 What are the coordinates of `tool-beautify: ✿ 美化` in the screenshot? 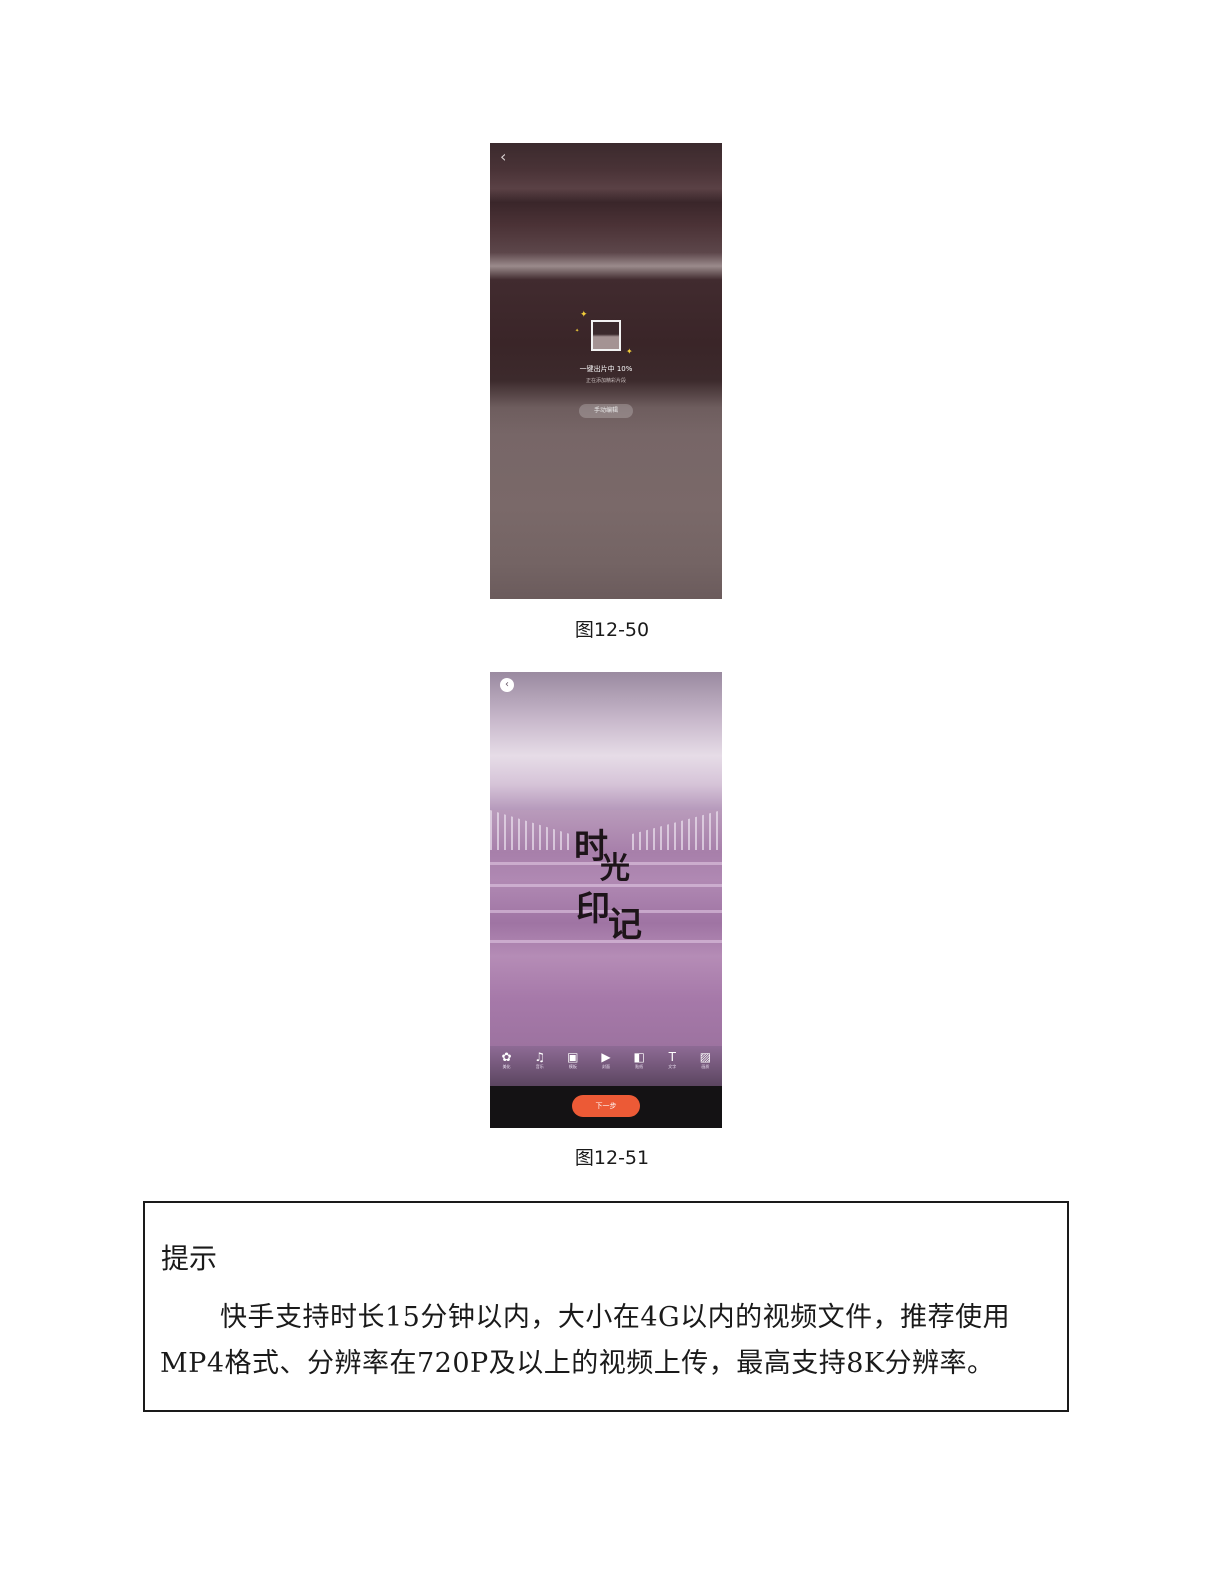 It's located at (507, 1060).